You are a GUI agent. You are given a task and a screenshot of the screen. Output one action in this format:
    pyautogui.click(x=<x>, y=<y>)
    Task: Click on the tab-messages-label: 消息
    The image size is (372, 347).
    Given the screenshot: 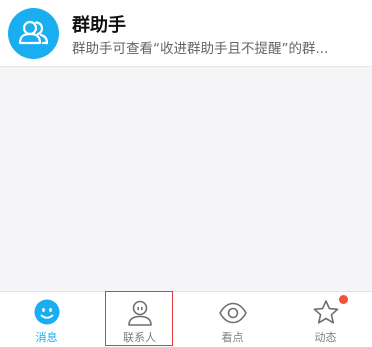 What is the action you would take?
    pyautogui.click(x=46, y=337)
    